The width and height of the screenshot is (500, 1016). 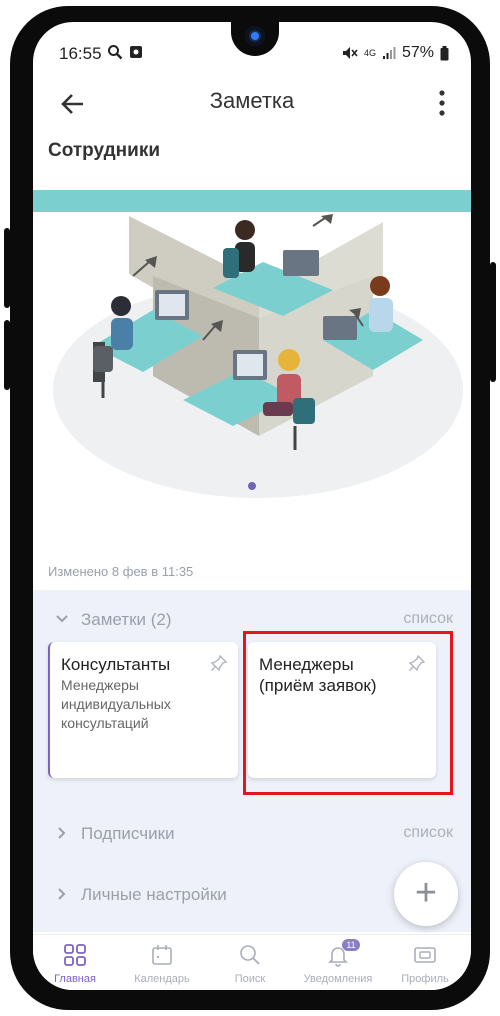 What do you see at coordinates (338, 979) in the screenshot?
I see `nav-label: Уведомления` at bounding box center [338, 979].